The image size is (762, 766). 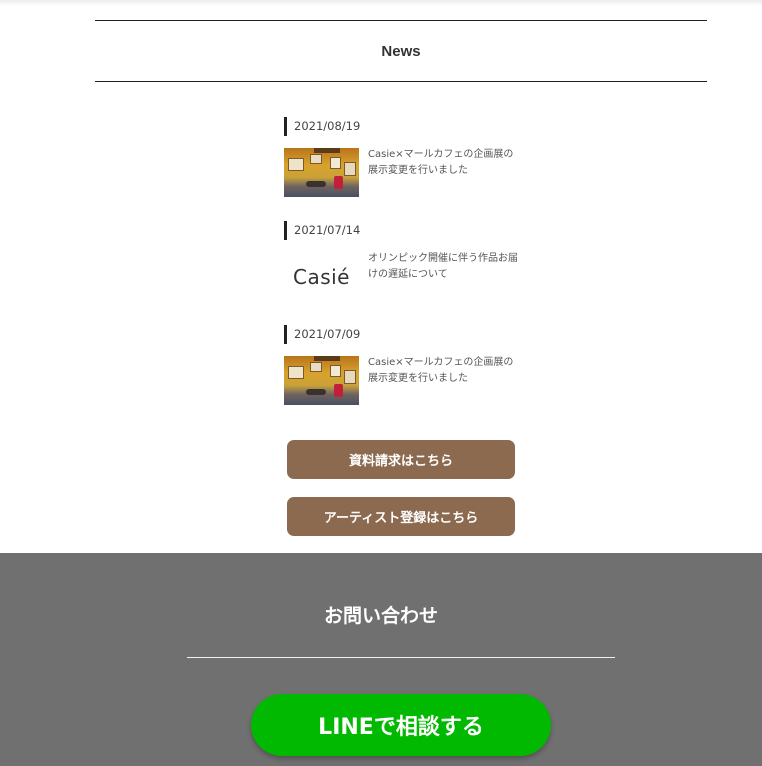 What do you see at coordinates (401, 516) in the screenshot?
I see `artist-signup-button: アーティスト登録はこちら` at bounding box center [401, 516].